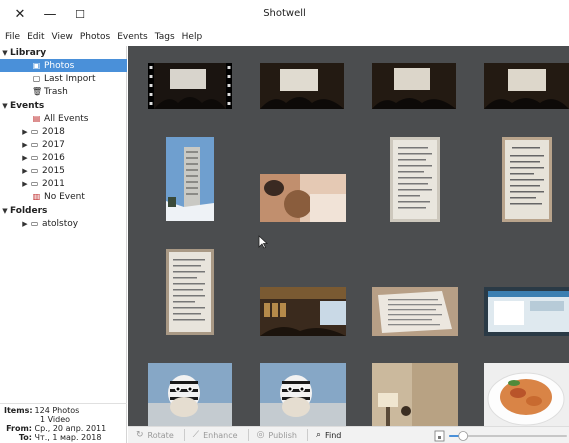  What do you see at coordinates (333, 435) in the screenshot?
I see `find-label: Find` at bounding box center [333, 435].